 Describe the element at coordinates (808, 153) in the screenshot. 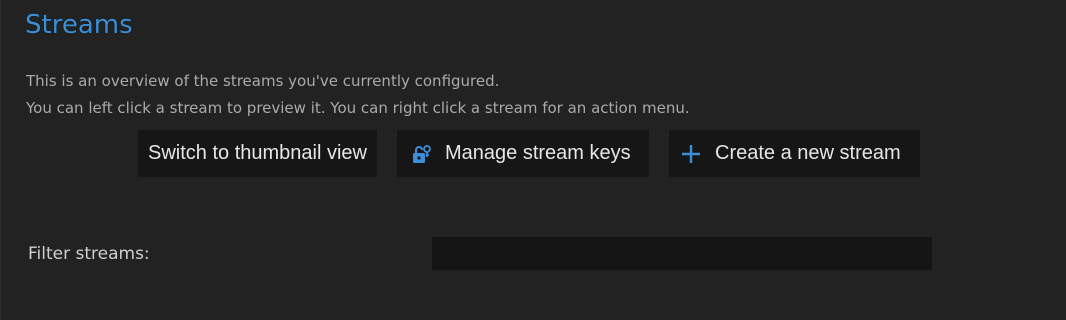

I see `create-new-stream-label: Create a new stream` at that location.